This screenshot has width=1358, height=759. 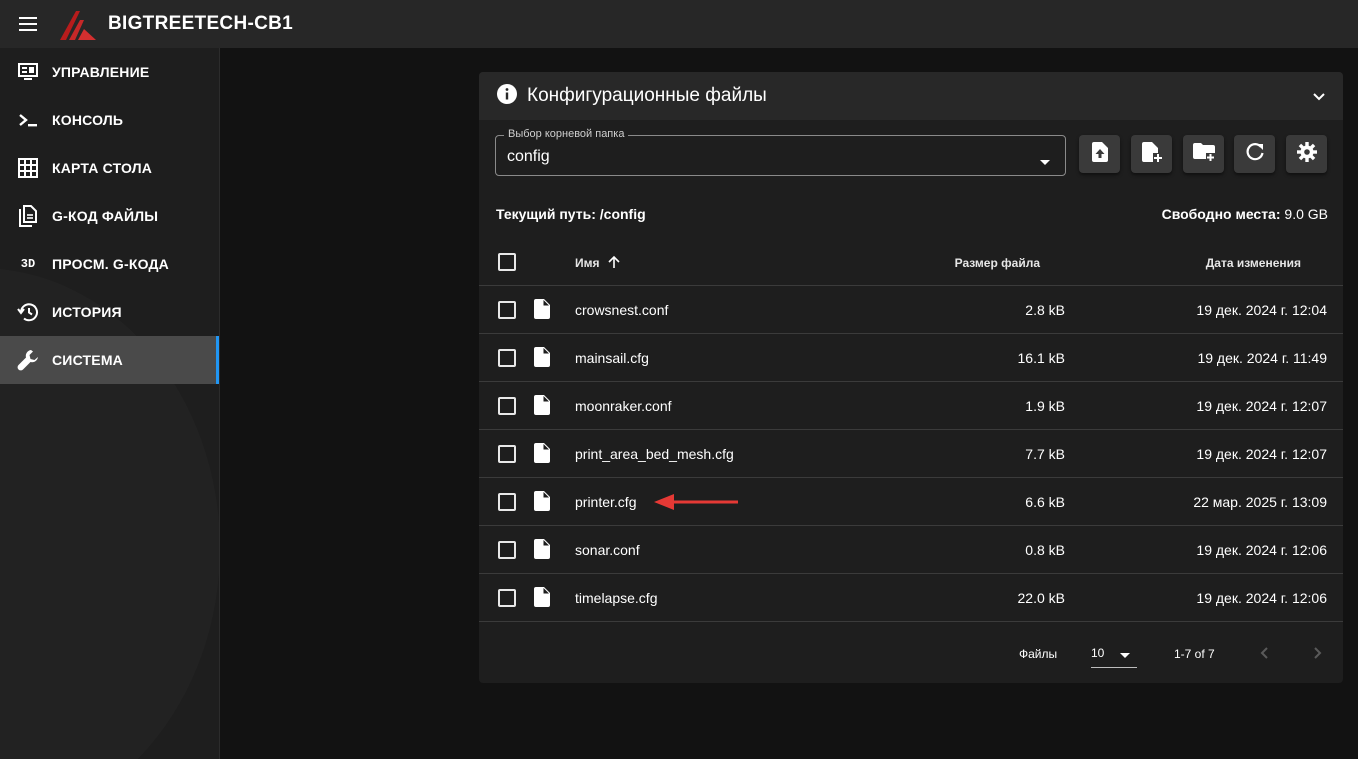 I want to click on create-file-icon, so click(x=1151, y=154).